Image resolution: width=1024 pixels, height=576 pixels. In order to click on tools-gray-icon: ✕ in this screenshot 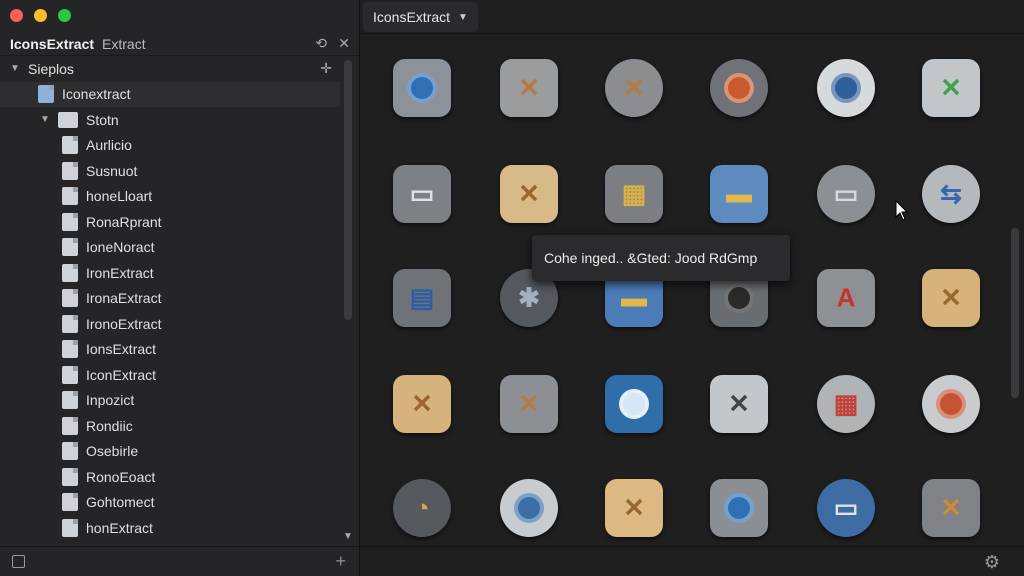, I will do `click(529, 88)`.